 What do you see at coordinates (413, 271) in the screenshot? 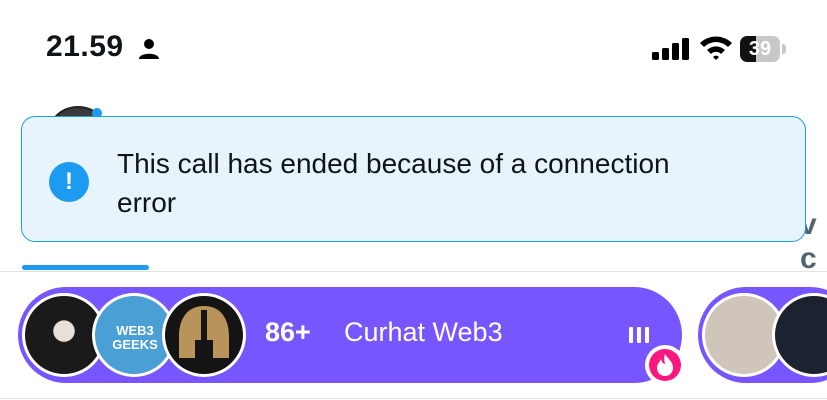
I see `divider` at bounding box center [413, 271].